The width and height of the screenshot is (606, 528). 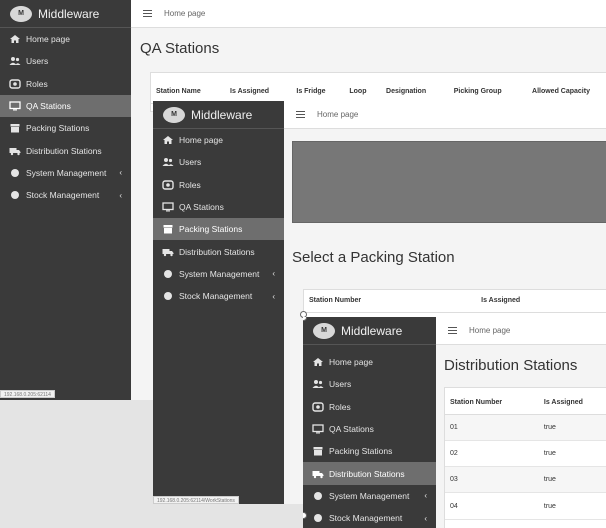 What do you see at coordinates (415, 92) in the screenshot?
I see `column-header-designation: Designation` at bounding box center [415, 92].